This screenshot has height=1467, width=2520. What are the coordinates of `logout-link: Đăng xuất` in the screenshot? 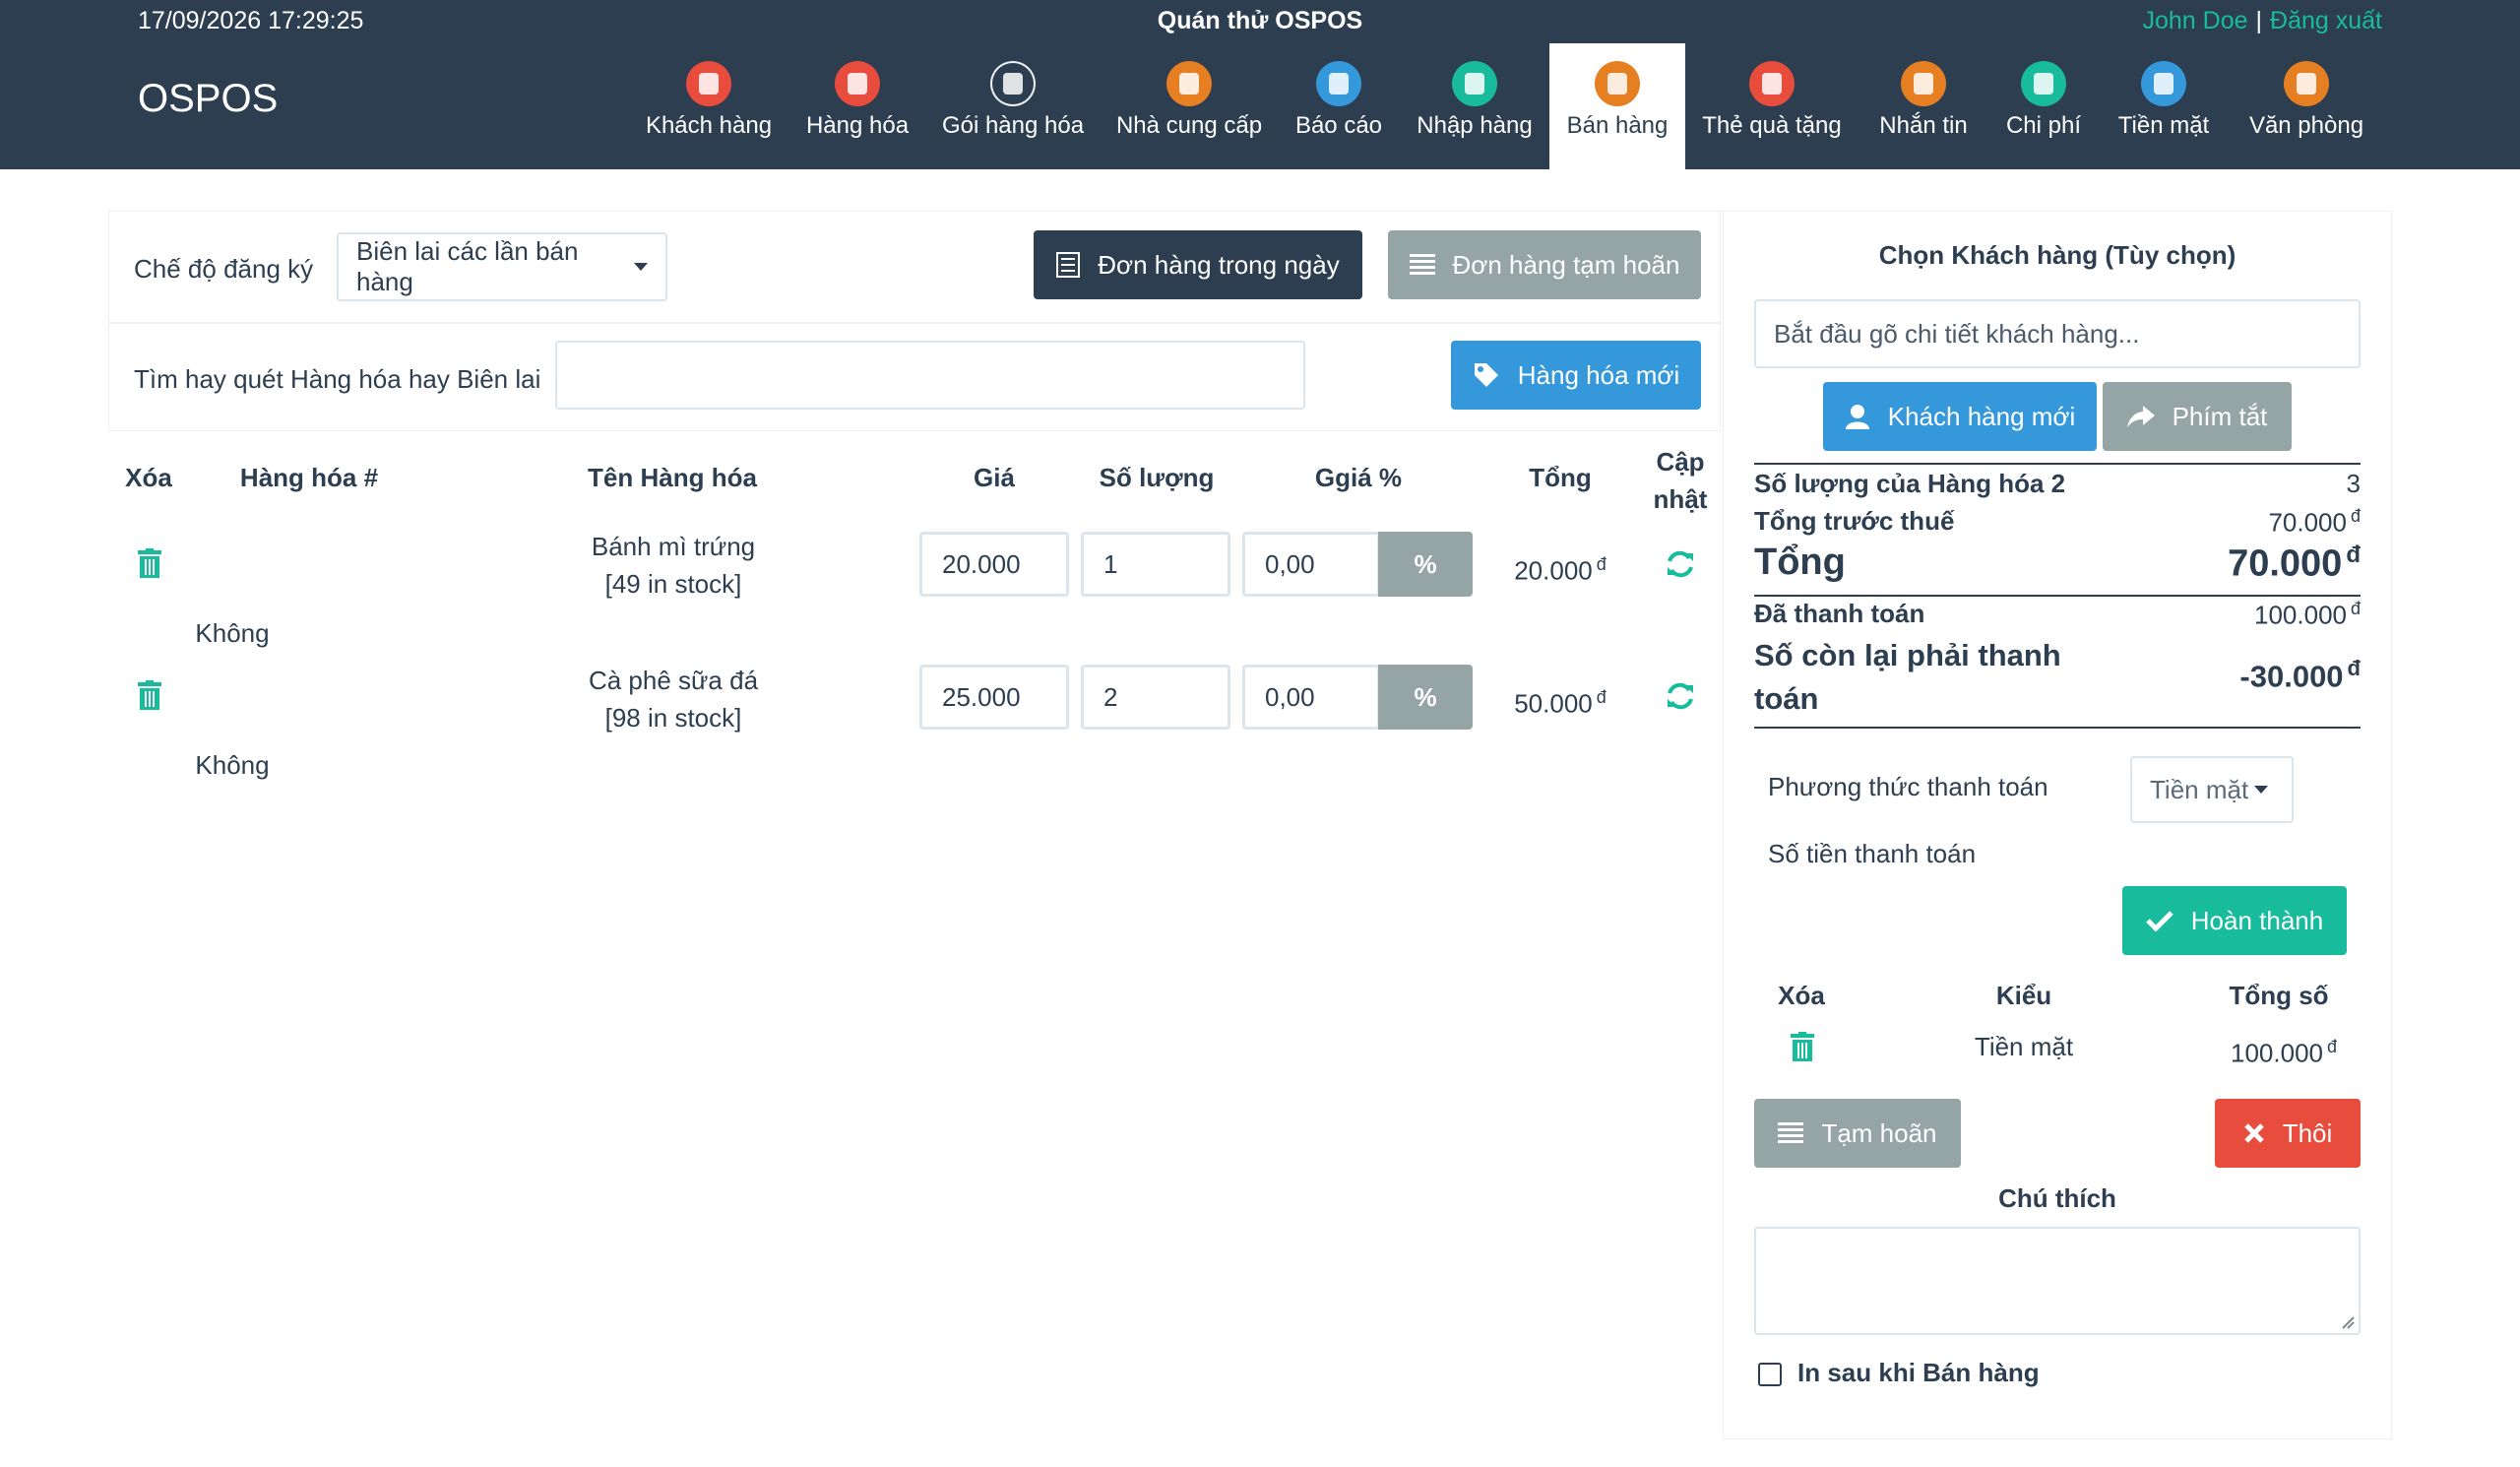 It's located at (2326, 20).